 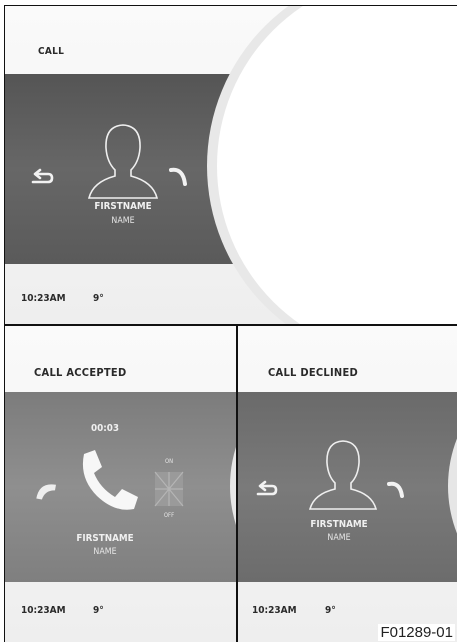 What do you see at coordinates (169, 489) in the screenshot?
I see `mute-toggle-icon` at bounding box center [169, 489].